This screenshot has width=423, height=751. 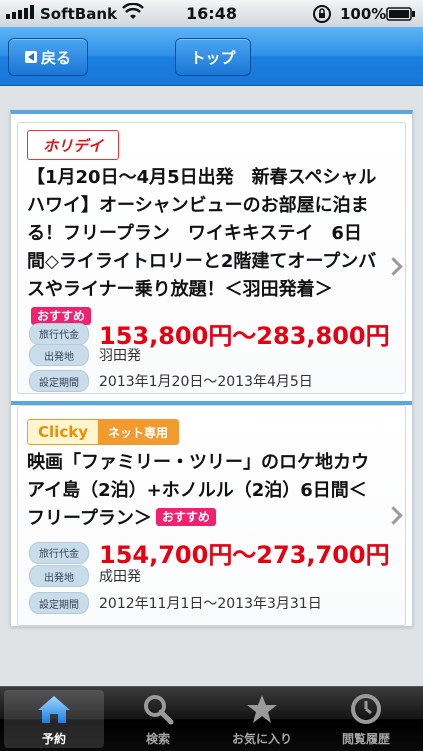 I want to click on rotation-lock-icon, so click(x=322, y=14).